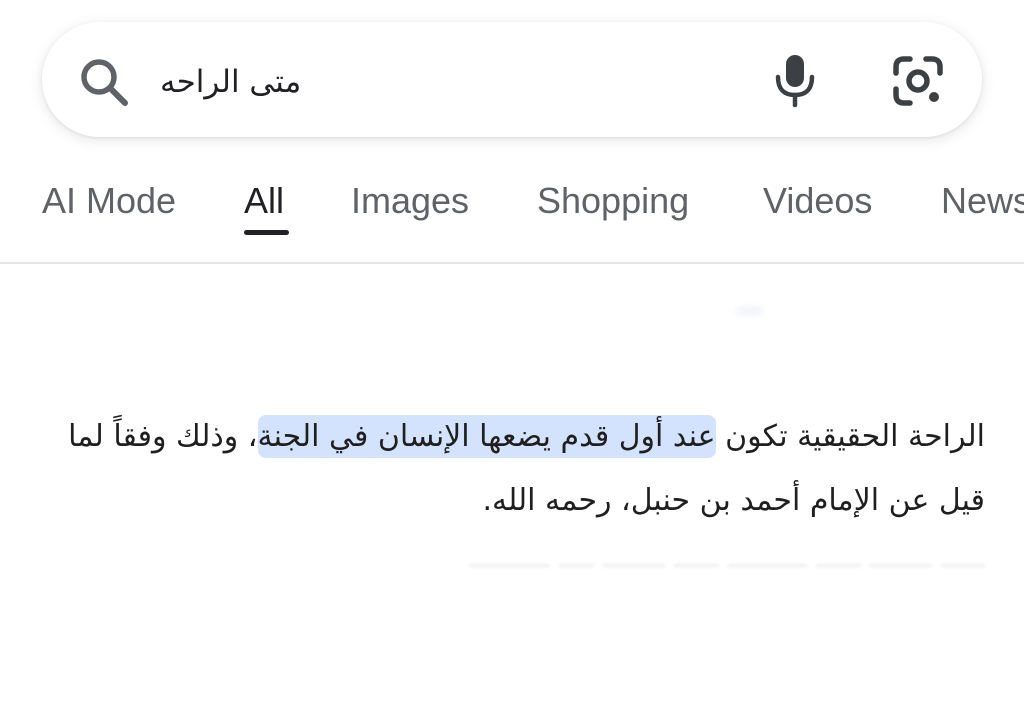 The height and width of the screenshot is (704, 1024). What do you see at coordinates (512, 212) in the screenshot?
I see `search-tabs: AI Mode All Images Shopping Videos News` at bounding box center [512, 212].